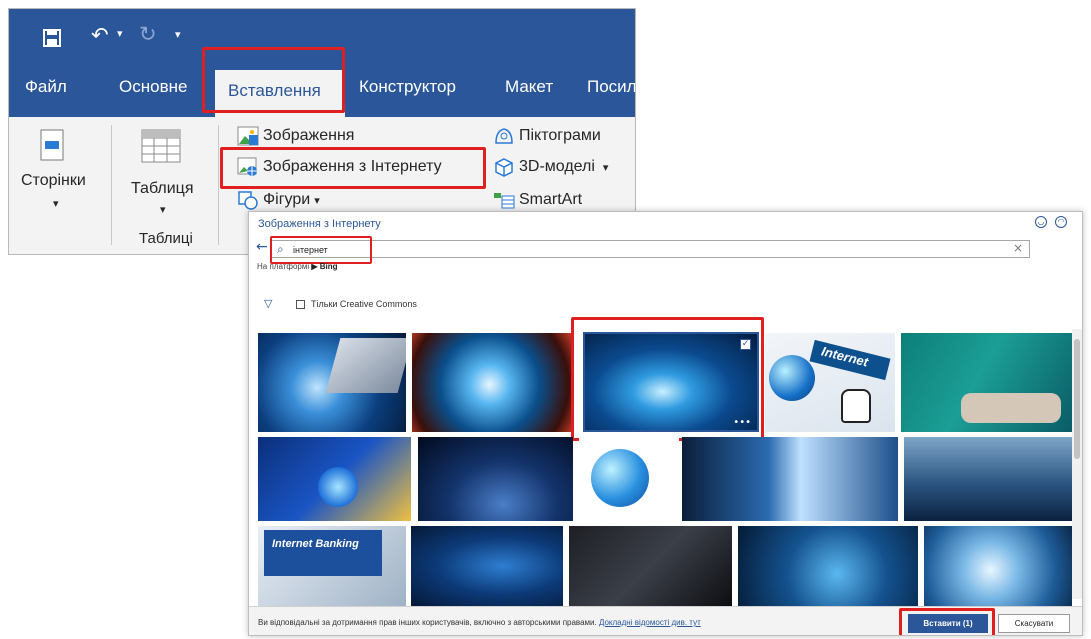 The width and height of the screenshot is (1091, 639). What do you see at coordinates (643, 249) in the screenshot?
I see `search-input` at bounding box center [643, 249].